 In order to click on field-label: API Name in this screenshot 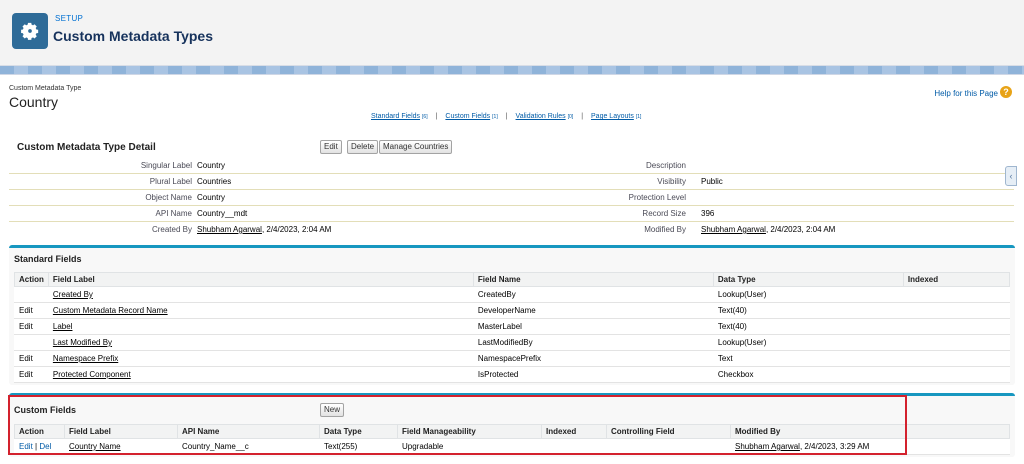, I will do `click(173, 213)`.